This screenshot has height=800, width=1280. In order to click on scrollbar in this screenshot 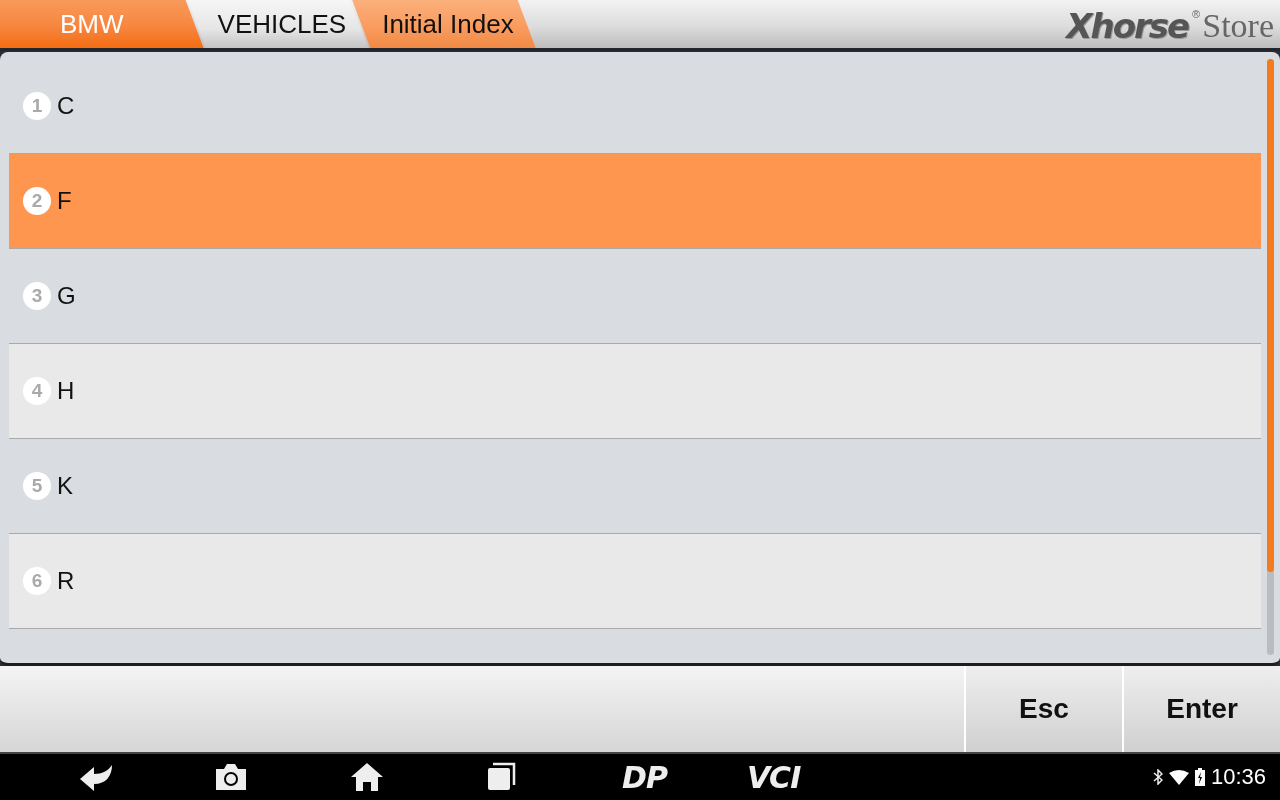, I will do `click(1270, 357)`.